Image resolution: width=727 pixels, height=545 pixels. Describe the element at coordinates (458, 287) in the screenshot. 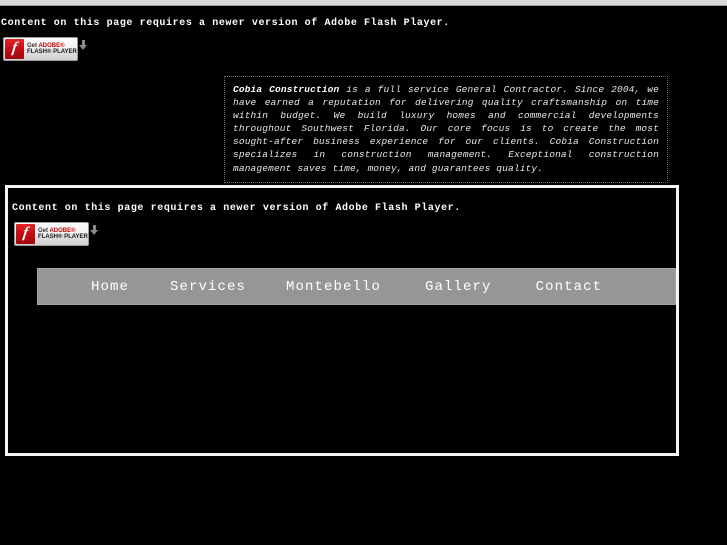

I see `nav-item-gallery: Gallery` at that location.